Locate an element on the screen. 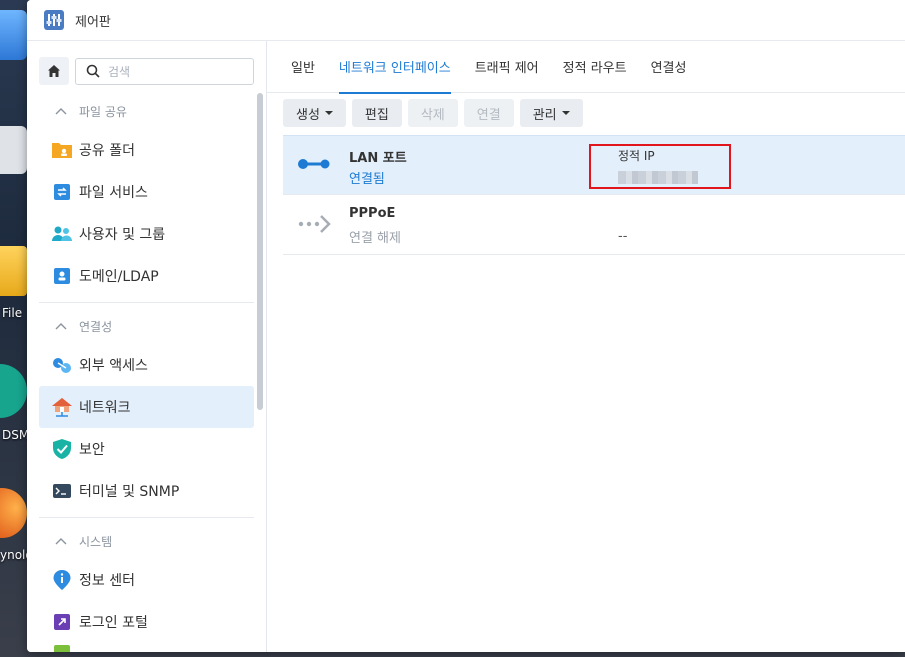  lan-port-icon is located at coordinates (314, 164).